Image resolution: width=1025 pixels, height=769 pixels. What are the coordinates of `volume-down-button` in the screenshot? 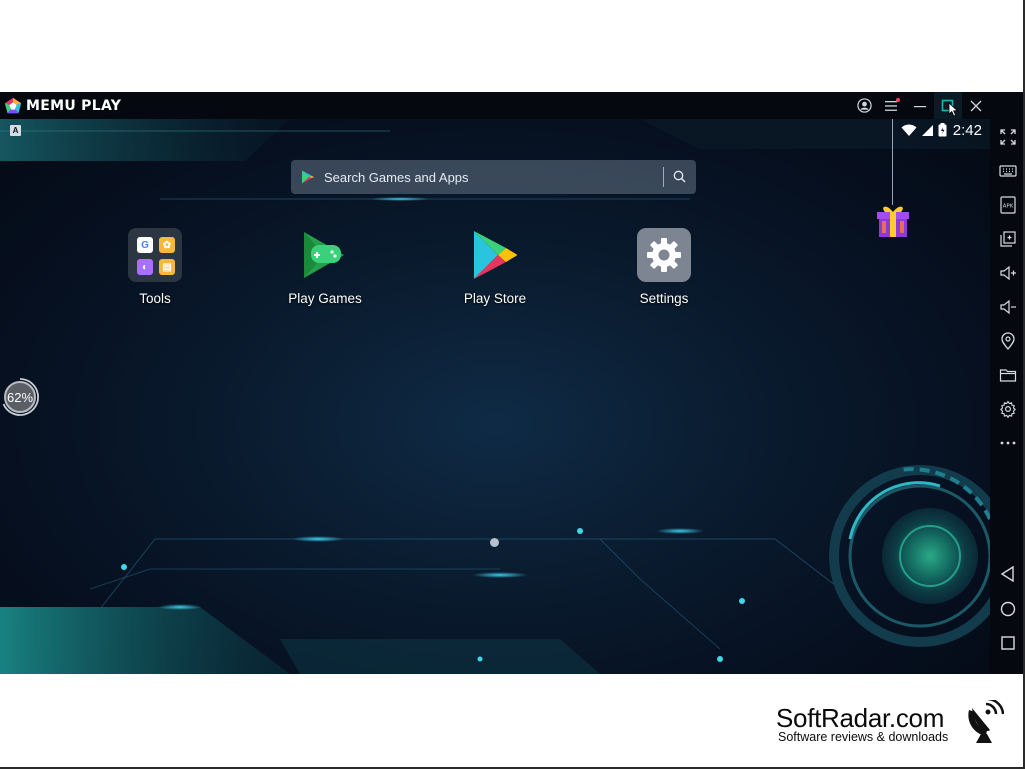 It's located at (1007, 307).